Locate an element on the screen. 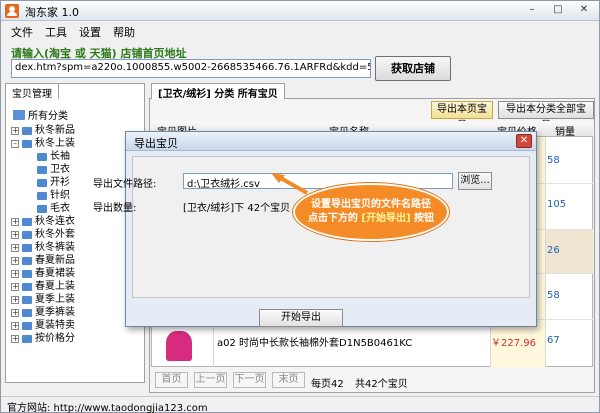  tree-node: + 秋冬连衣 is located at coordinates (43, 222).